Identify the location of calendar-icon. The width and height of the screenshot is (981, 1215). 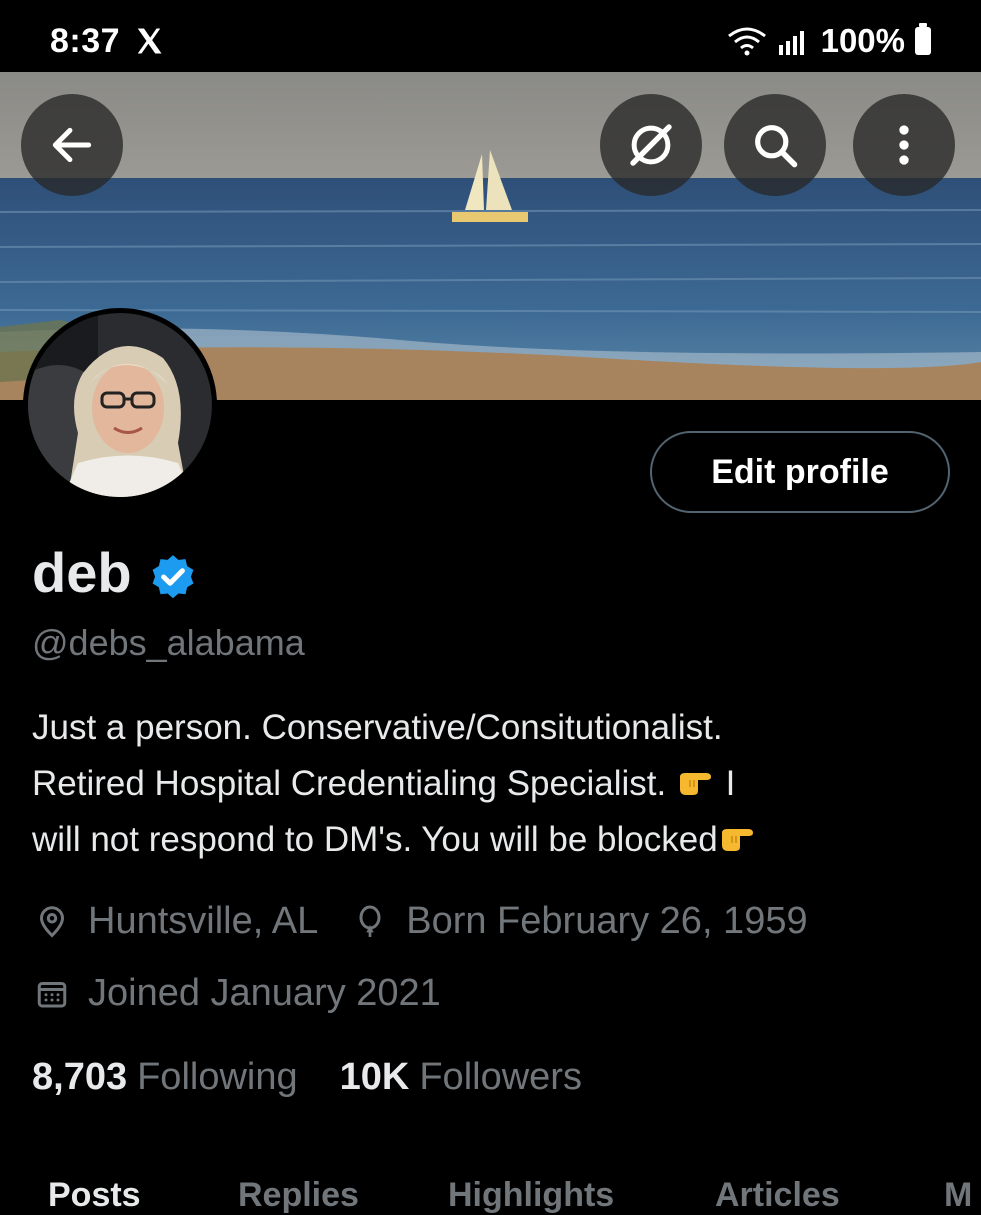
(52, 994).